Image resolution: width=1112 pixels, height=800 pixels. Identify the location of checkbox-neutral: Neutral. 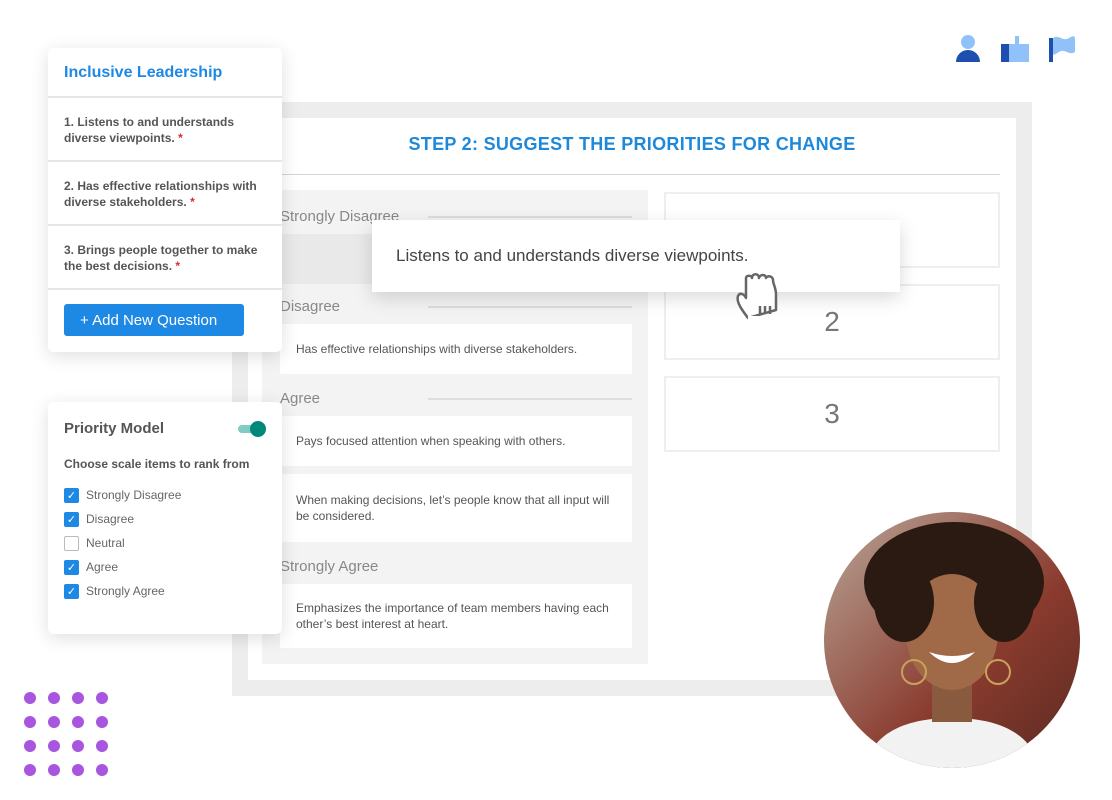
(165, 543).